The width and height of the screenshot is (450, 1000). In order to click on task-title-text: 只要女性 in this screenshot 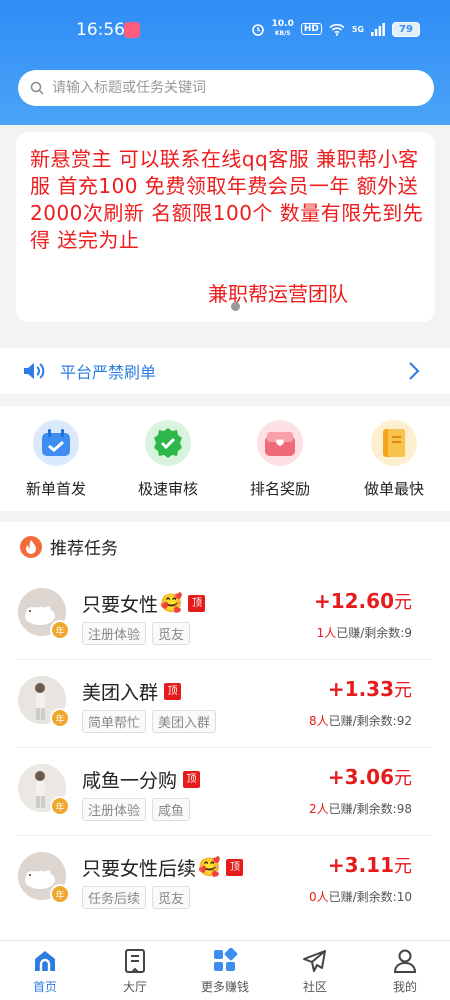, I will do `click(120, 605)`.